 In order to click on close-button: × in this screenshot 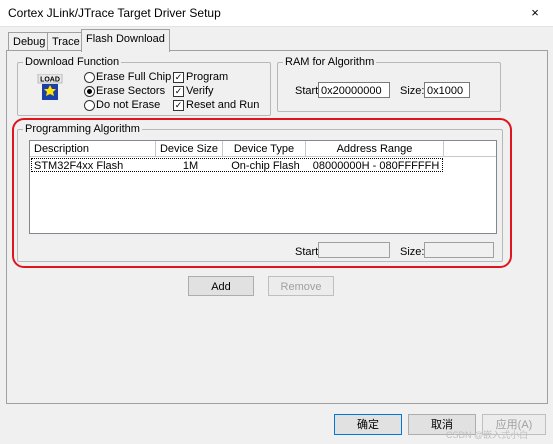, I will do `click(535, 13)`.